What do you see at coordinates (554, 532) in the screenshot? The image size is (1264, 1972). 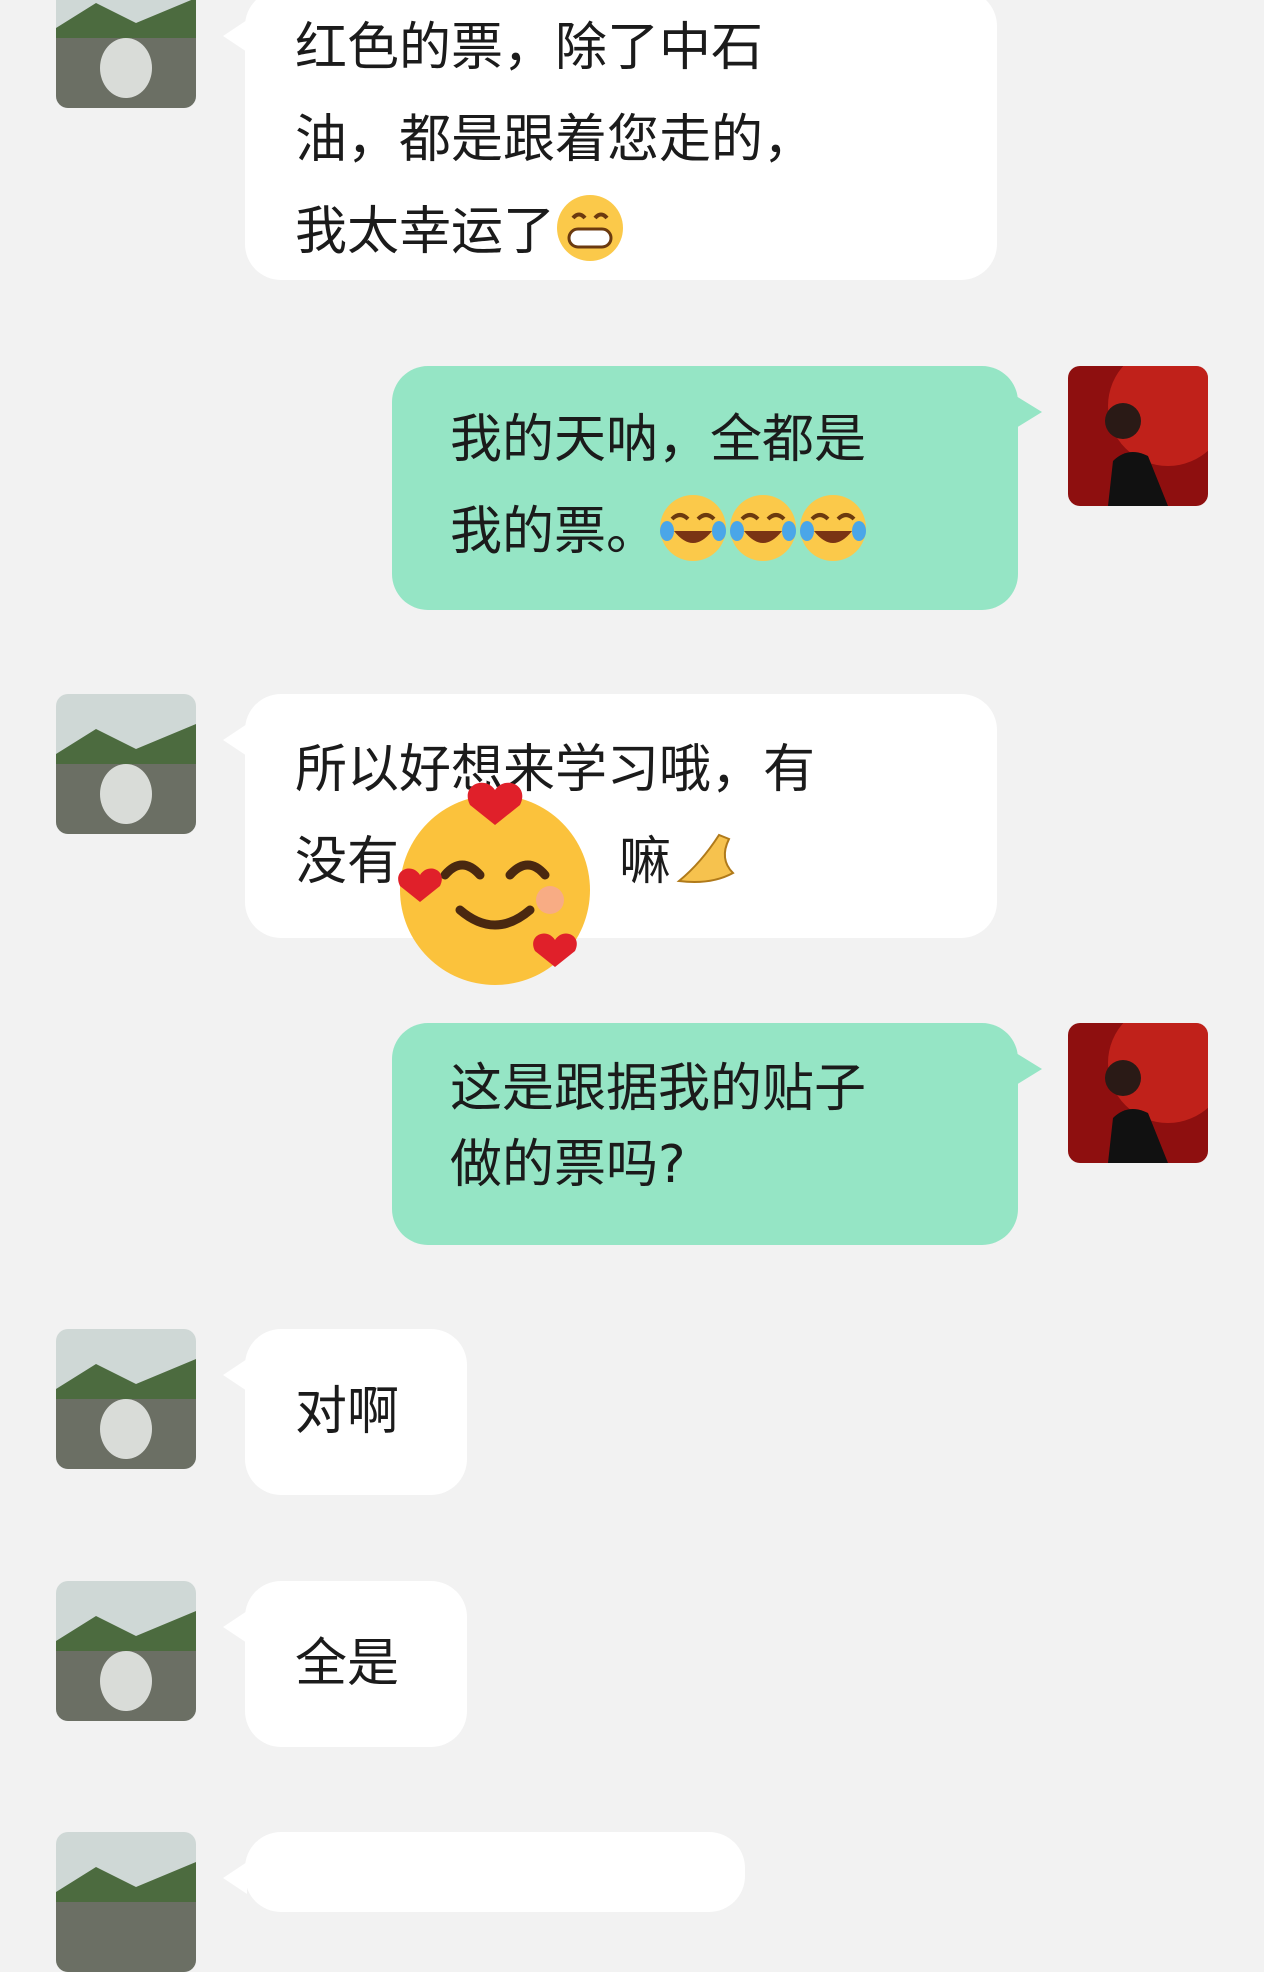 I see `message-text: 我的票。` at bounding box center [554, 532].